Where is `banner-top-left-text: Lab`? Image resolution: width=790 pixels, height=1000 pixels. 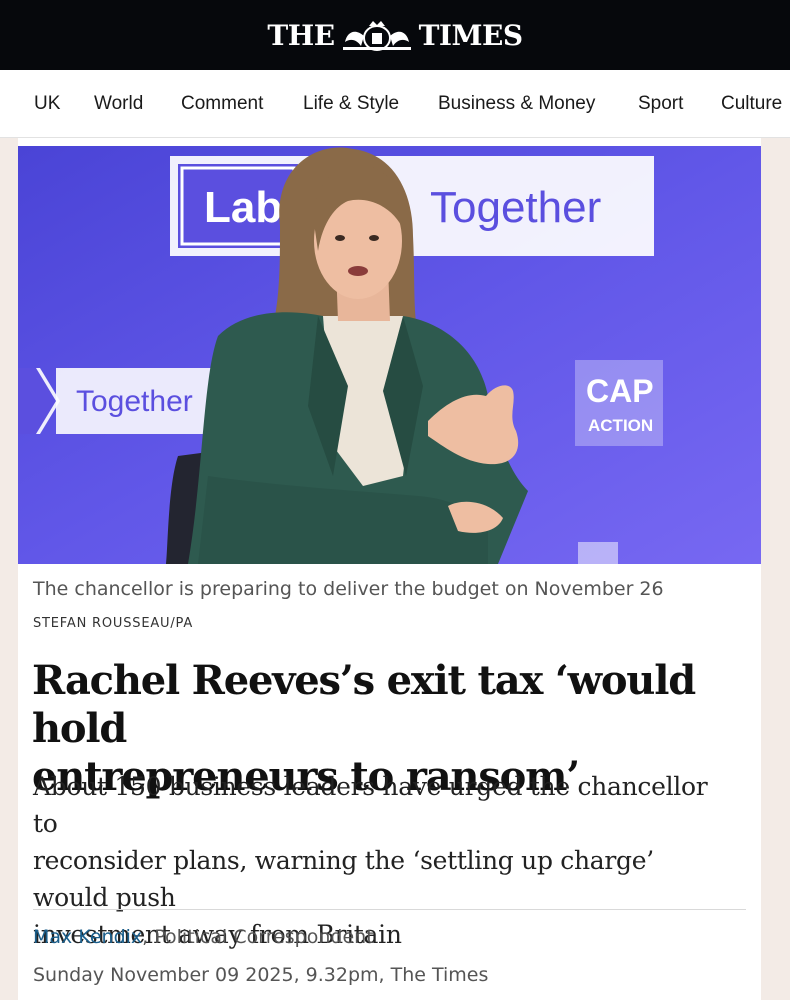
banner-top-left-text: Lab is located at coordinates (243, 207).